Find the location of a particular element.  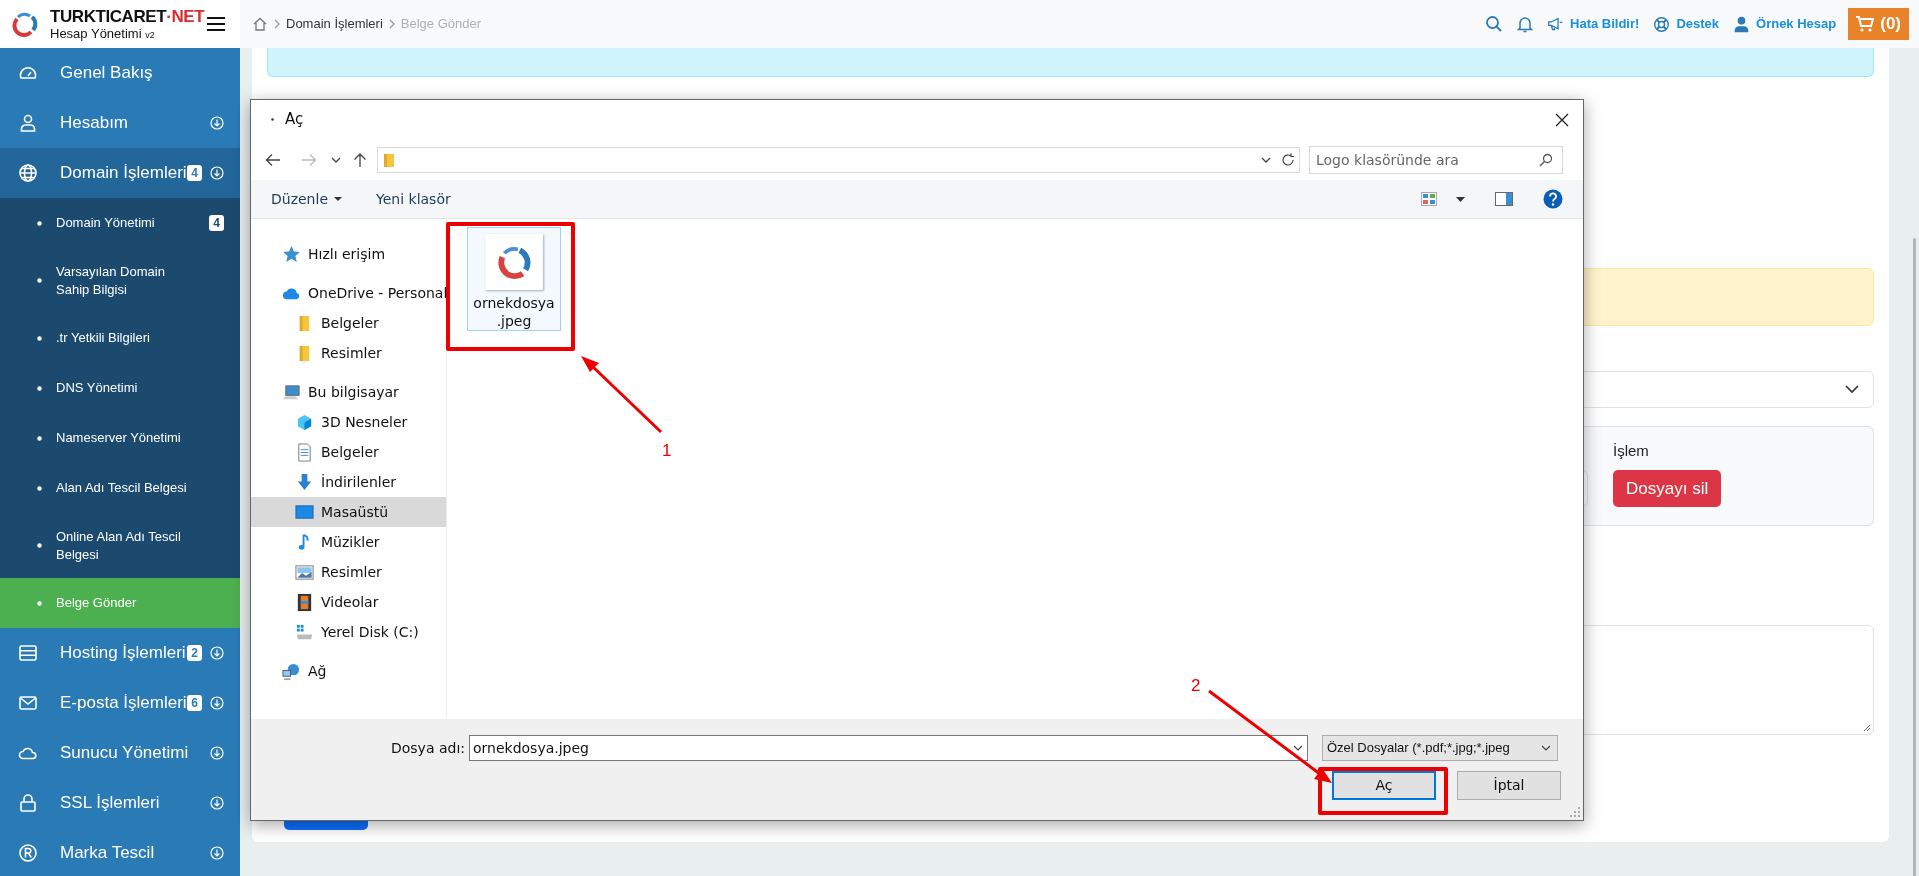

cart-icon is located at coordinates (1865, 24).